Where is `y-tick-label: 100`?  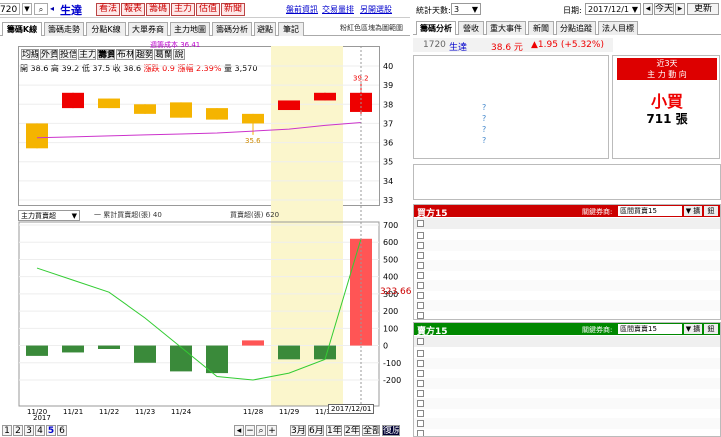 y-tick-label: 100 is located at coordinates (390, 328).